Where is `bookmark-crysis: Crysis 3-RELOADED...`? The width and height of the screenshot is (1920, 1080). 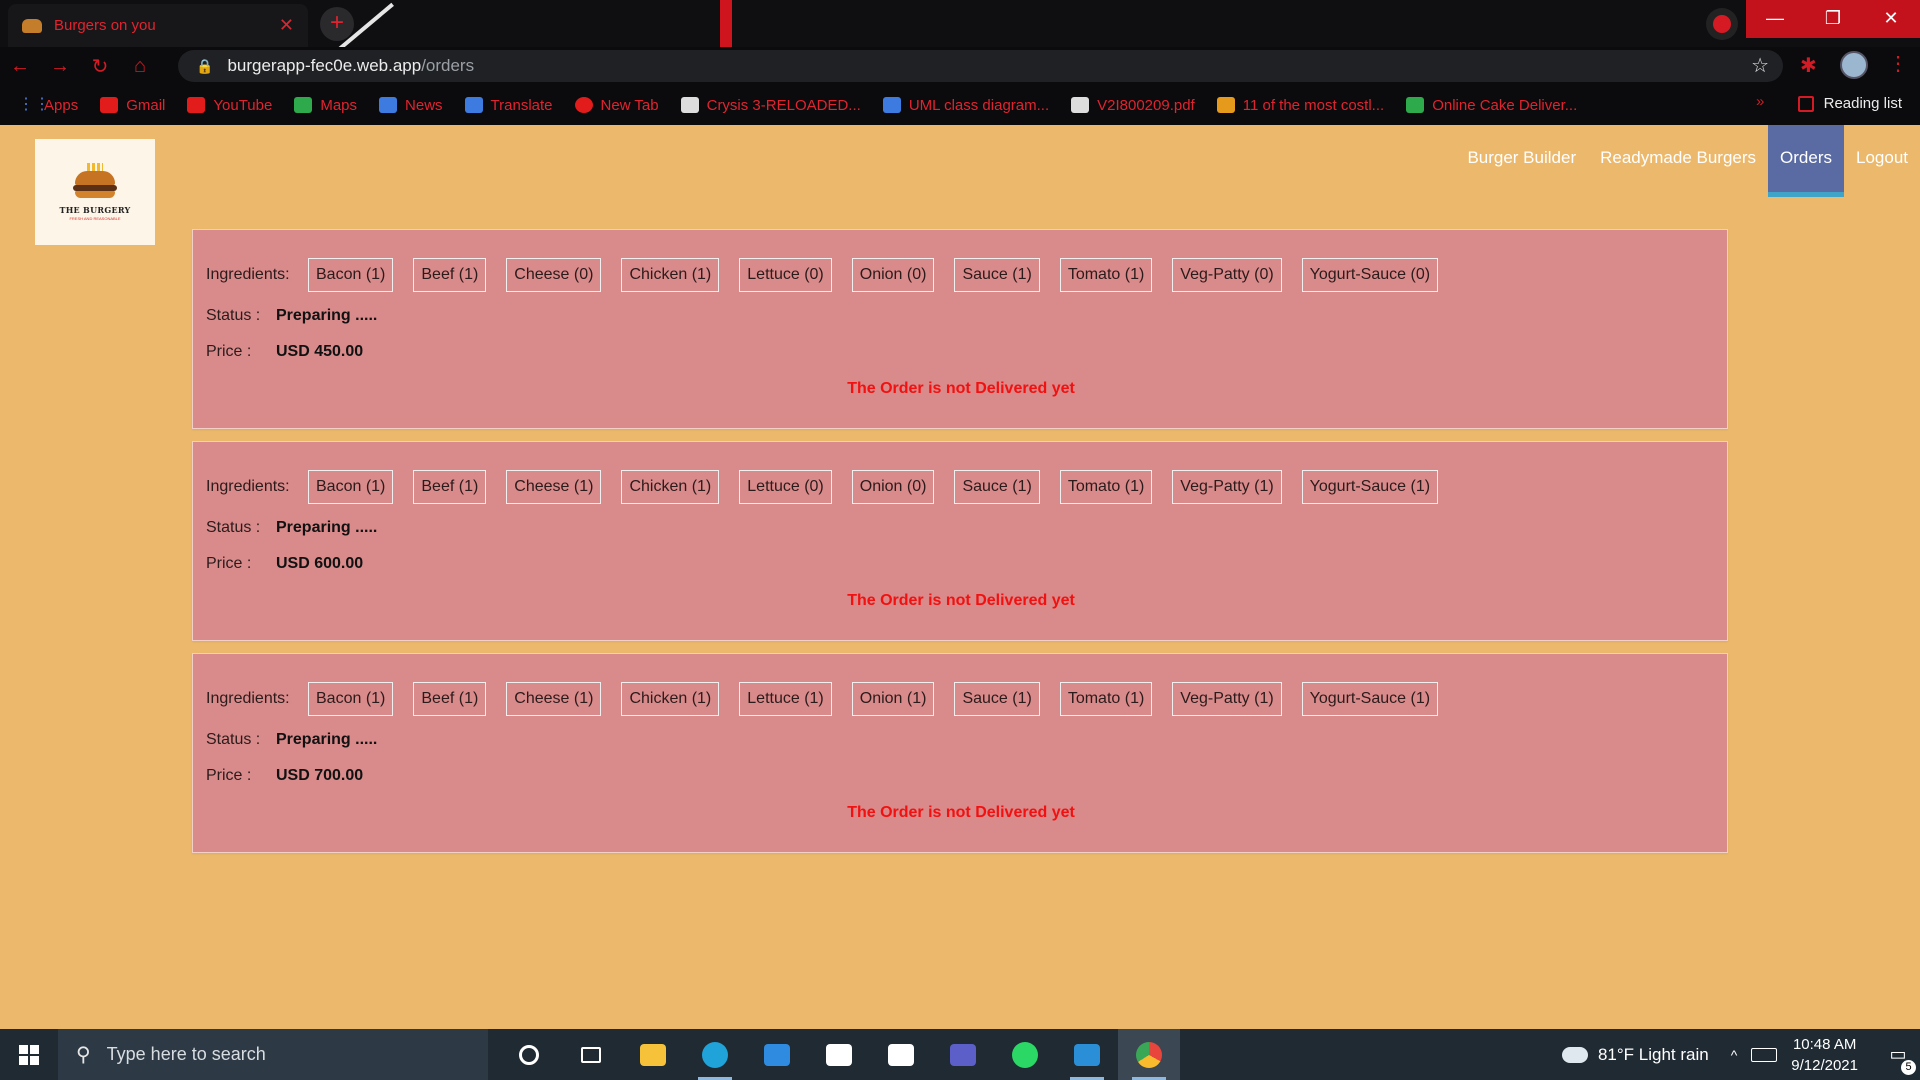
bookmark-crysis: Crysis 3-RELOADED... is located at coordinates (770, 105).